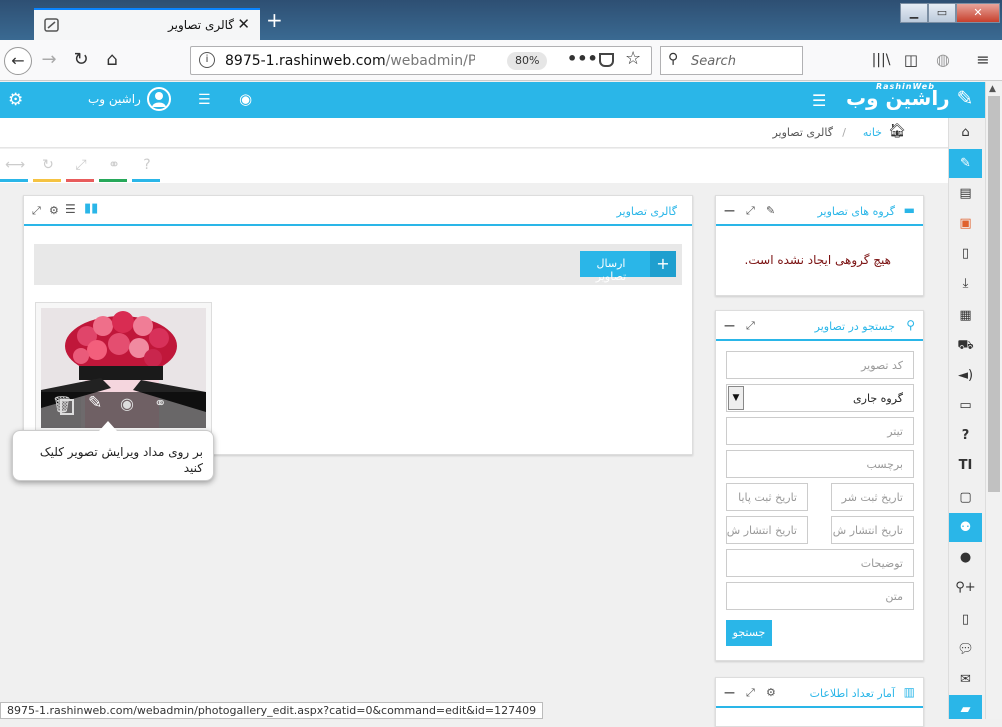 The width and height of the screenshot is (1002, 727). What do you see at coordinates (527, 61) in the screenshot?
I see `zoom-indicator: 80%` at bounding box center [527, 61].